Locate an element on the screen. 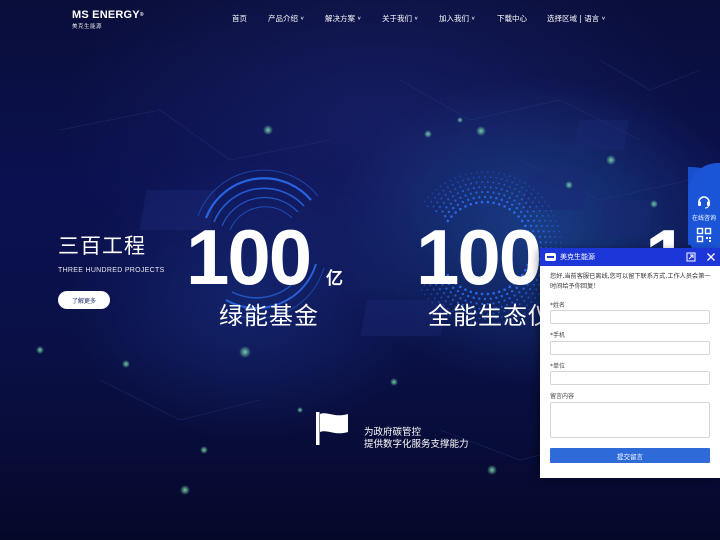  nav-item-region-language: 选择区域 | 语言 ∨ is located at coordinates (576, 18).